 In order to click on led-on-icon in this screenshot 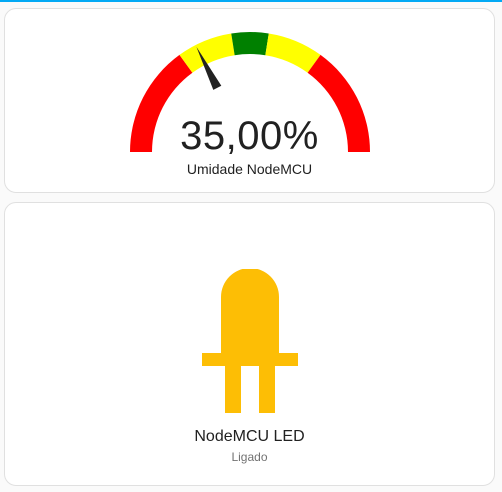, I will do `click(250, 341)`.